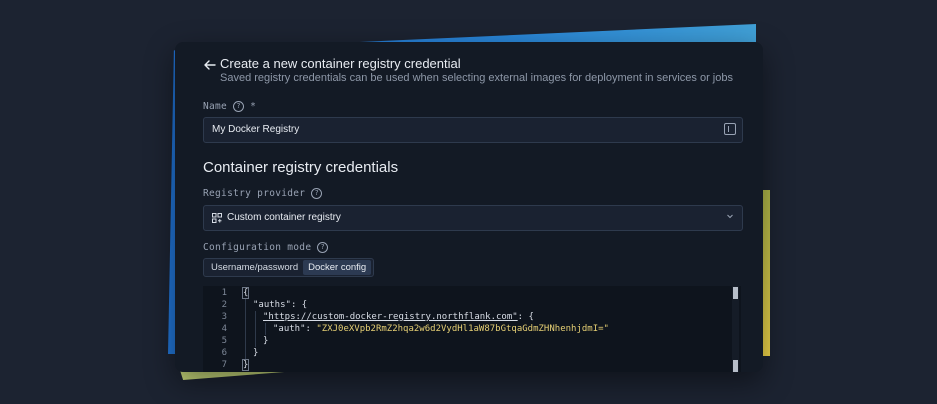 This screenshot has height=404, width=937. What do you see at coordinates (255, 129) in the screenshot?
I see `name-input-value: My Docker Registry` at bounding box center [255, 129].